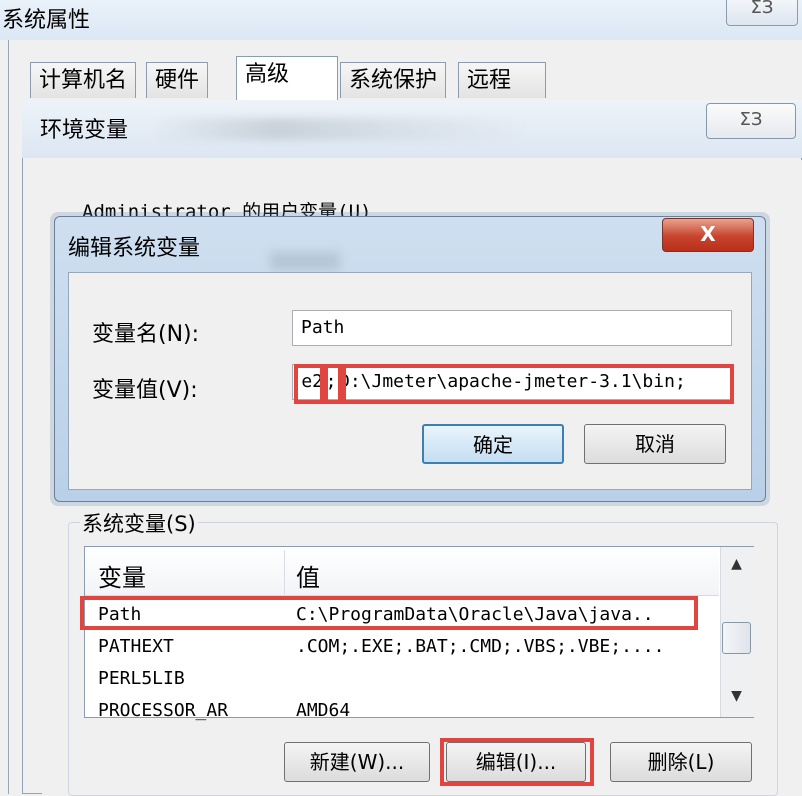 Image resolution: width=802 pixels, height=796 pixels. I want to click on column-header-value: 值, so click(308, 575).